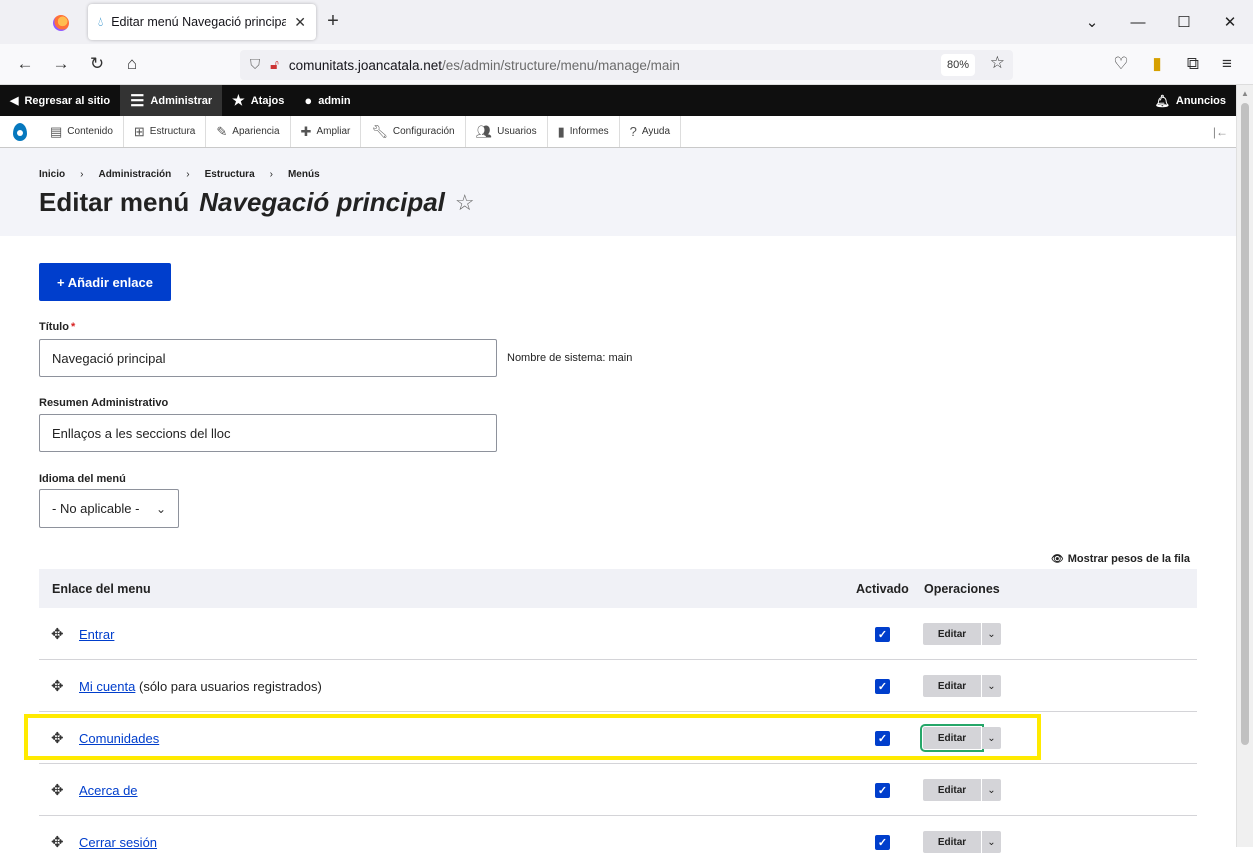  I want to click on menu-link: Acerca de, so click(108, 790).